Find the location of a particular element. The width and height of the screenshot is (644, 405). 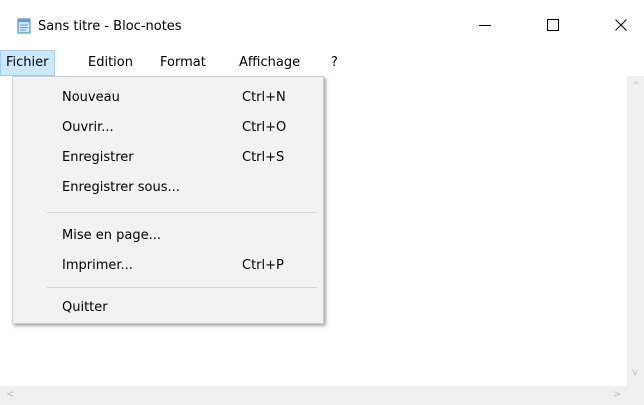

menu-format: Format is located at coordinates (183, 63).